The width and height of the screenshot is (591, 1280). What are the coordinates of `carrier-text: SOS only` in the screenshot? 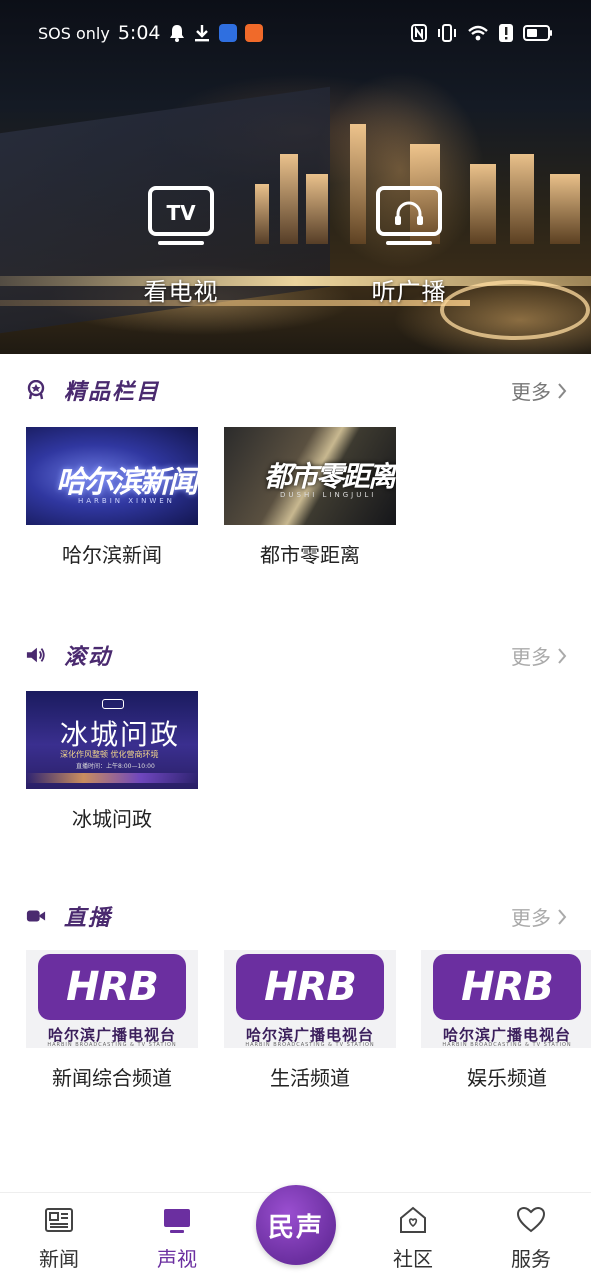 It's located at (74, 33).